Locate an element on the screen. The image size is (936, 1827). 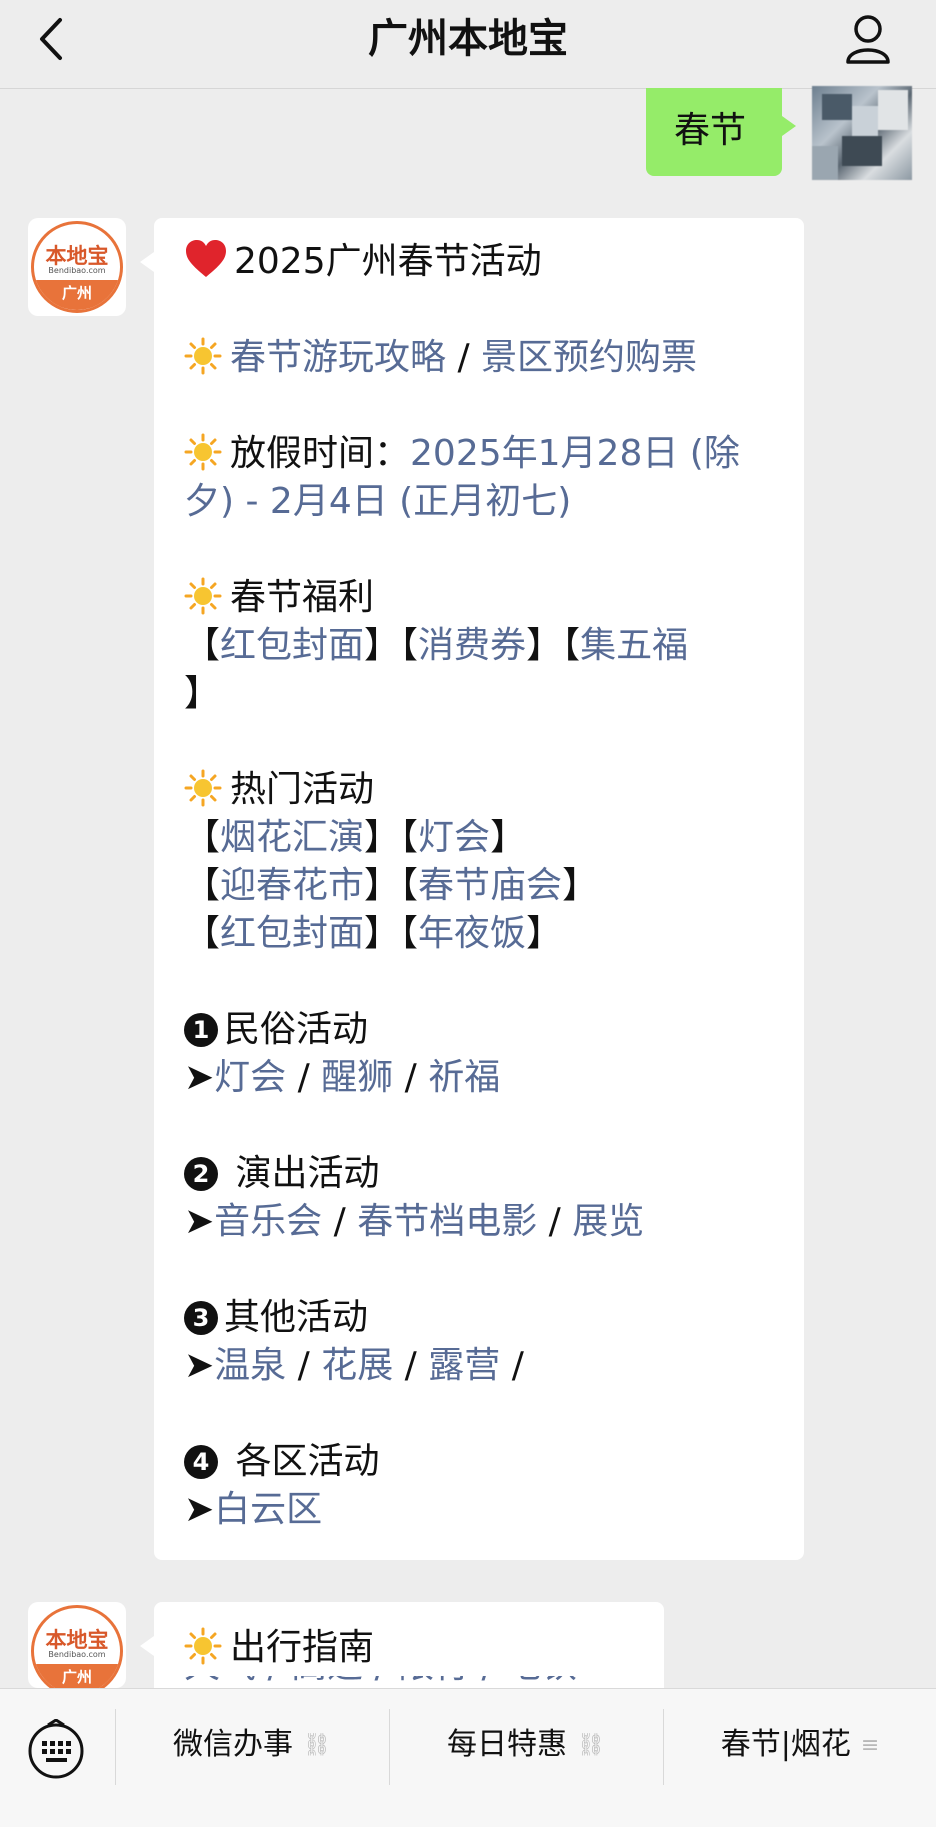
section-link: 露营 is located at coordinates (464, 1365).